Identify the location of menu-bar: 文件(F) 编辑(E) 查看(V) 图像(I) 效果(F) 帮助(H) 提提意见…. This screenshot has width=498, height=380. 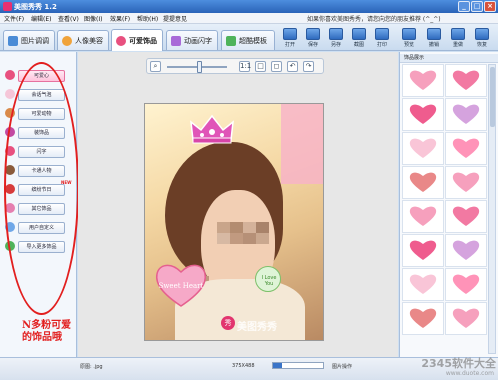
(249, 18).